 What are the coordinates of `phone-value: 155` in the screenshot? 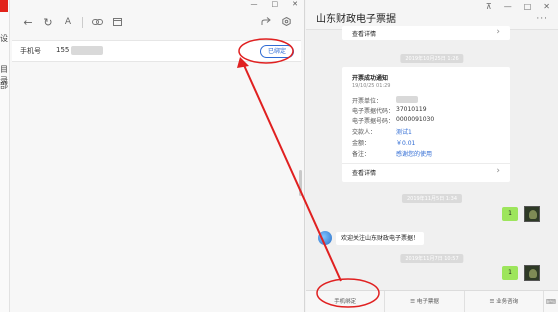 It's located at (63, 50).